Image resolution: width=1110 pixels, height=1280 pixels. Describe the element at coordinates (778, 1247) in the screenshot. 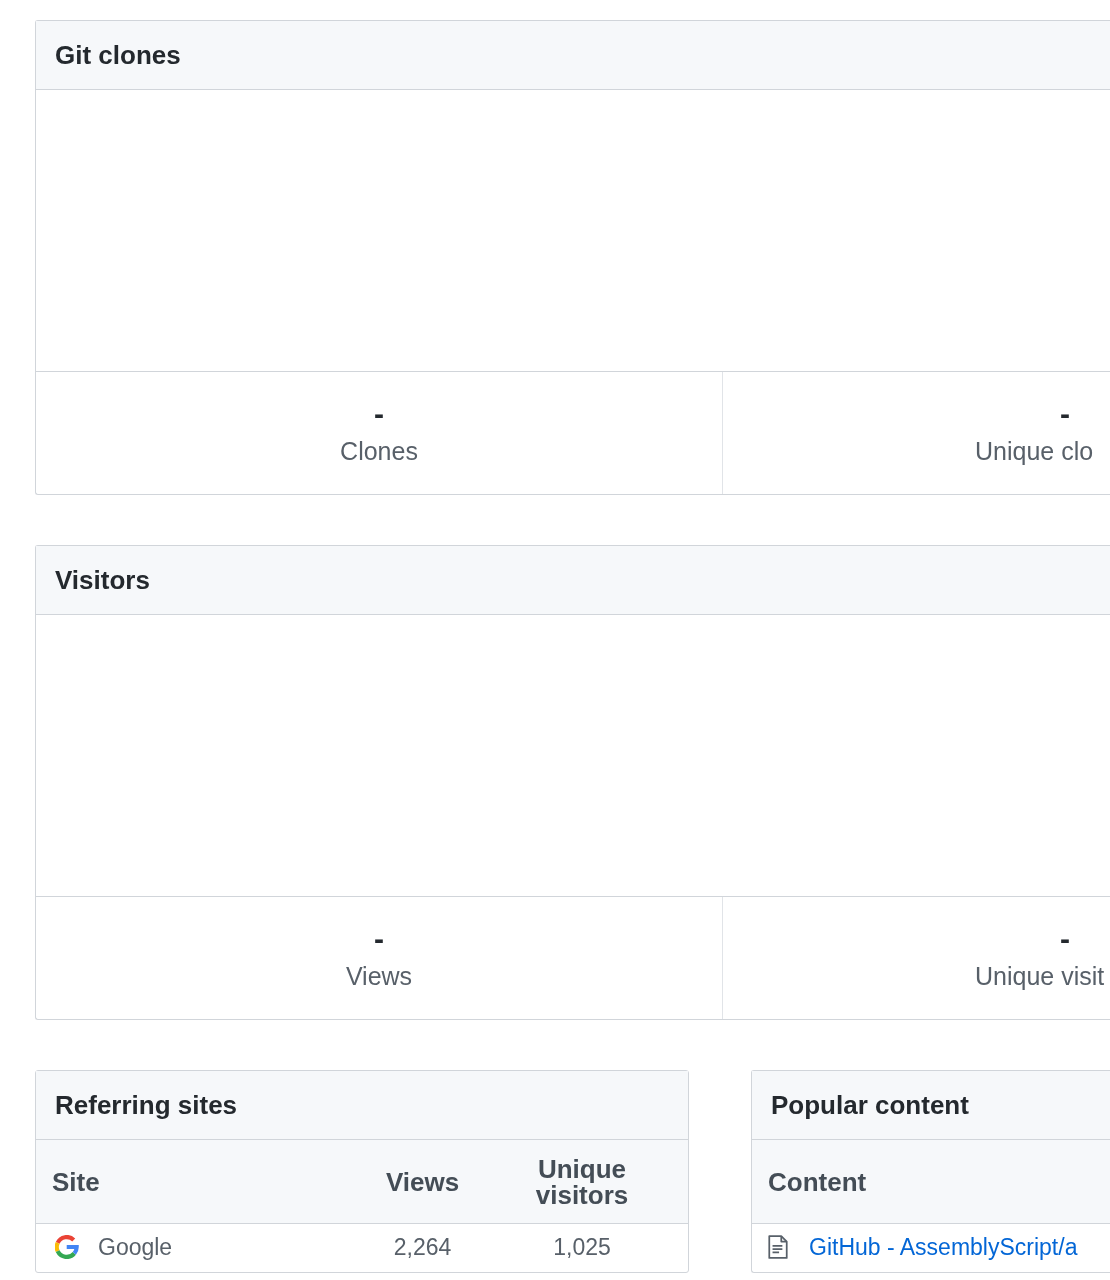

I see `document-icon` at that location.